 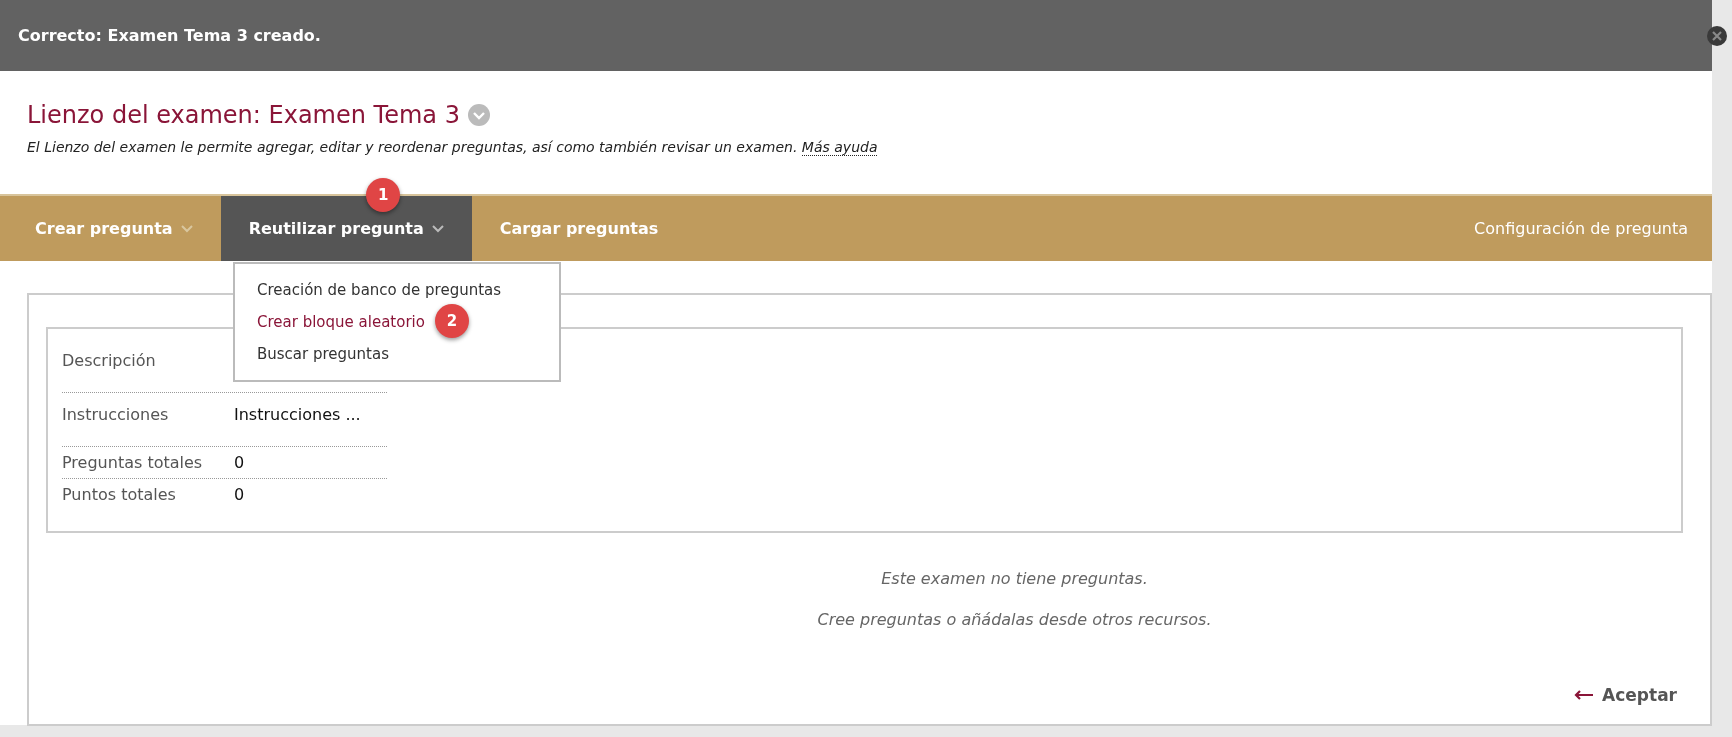 What do you see at coordinates (133, 462) in the screenshot?
I see `detail-label: Preguntas totales` at bounding box center [133, 462].